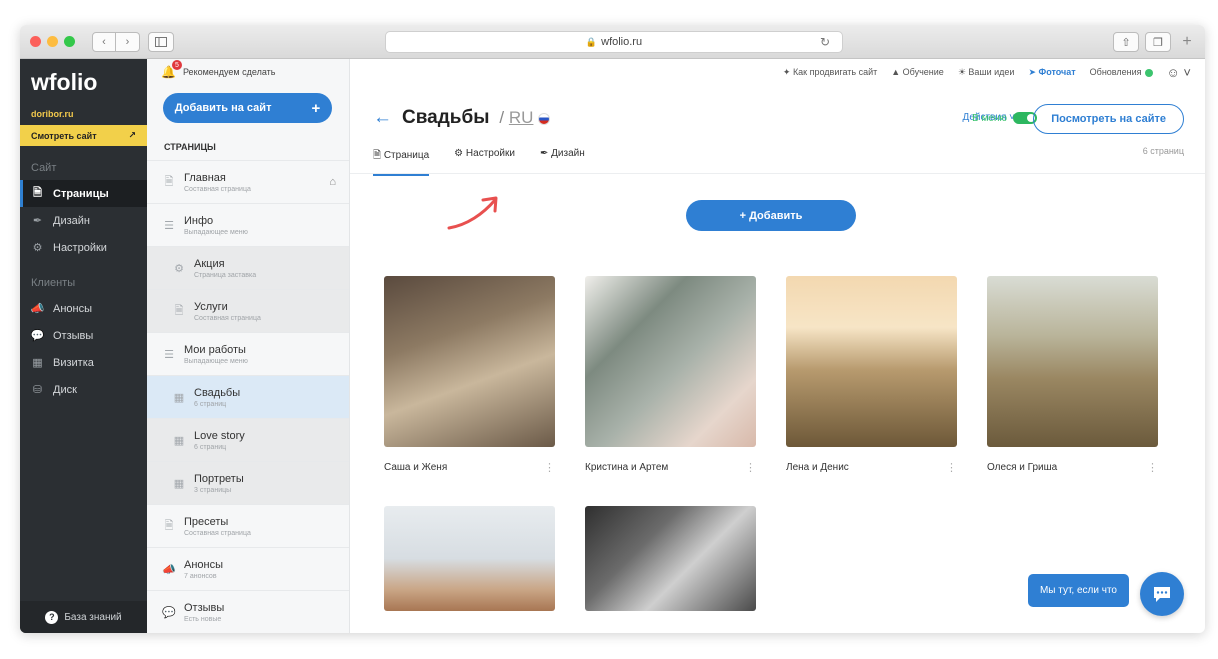 The height and width of the screenshot is (659, 1218). What do you see at coordinates (83, 193) in the screenshot?
I see `sidebar-item-pages: 🗎 Страницы` at bounding box center [83, 193].